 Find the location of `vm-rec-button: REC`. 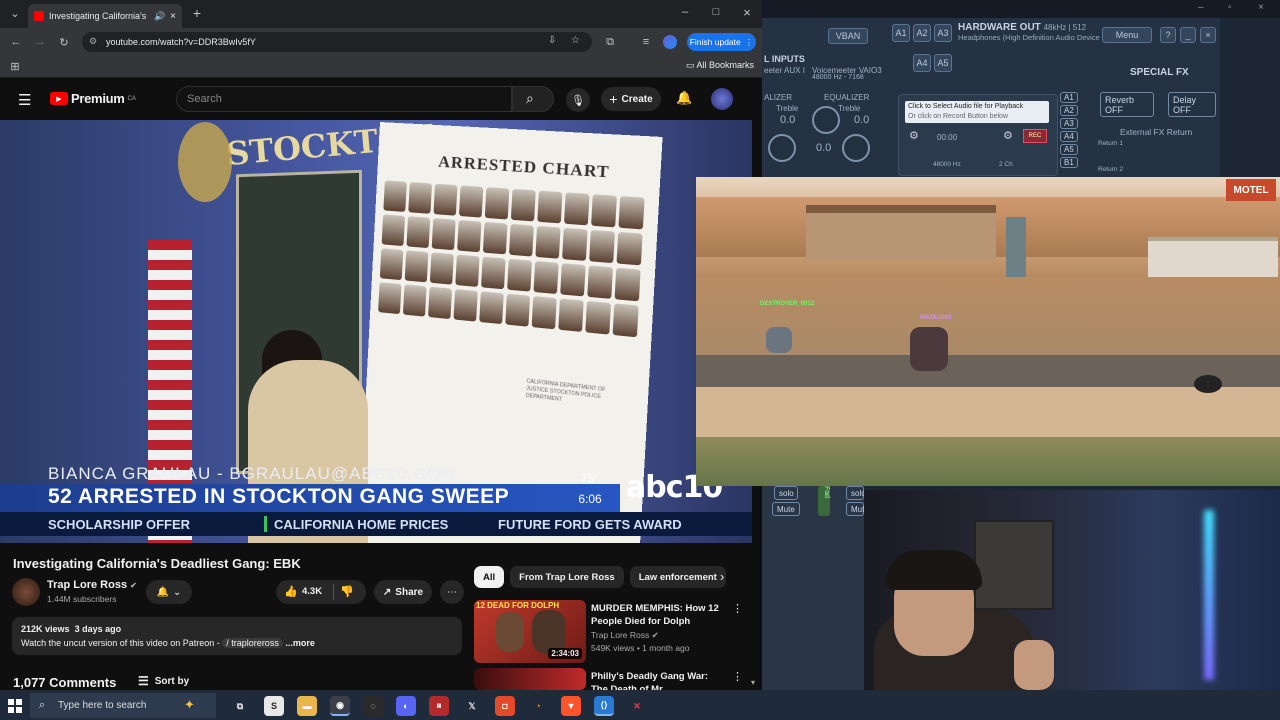

vm-rec-button: REC is located at coordinates (1035, 136).